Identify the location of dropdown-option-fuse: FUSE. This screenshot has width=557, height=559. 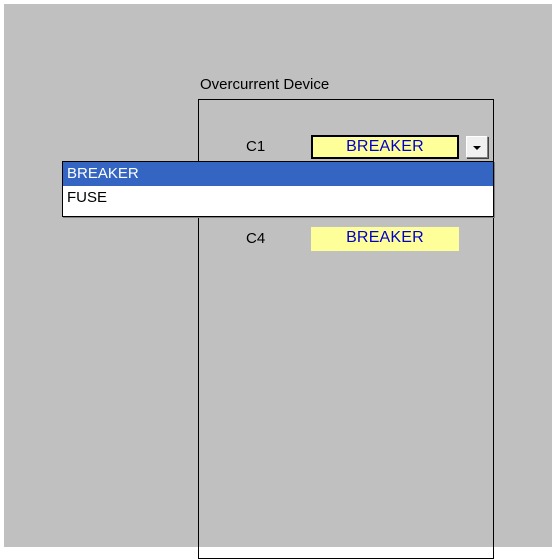
(278, 198).